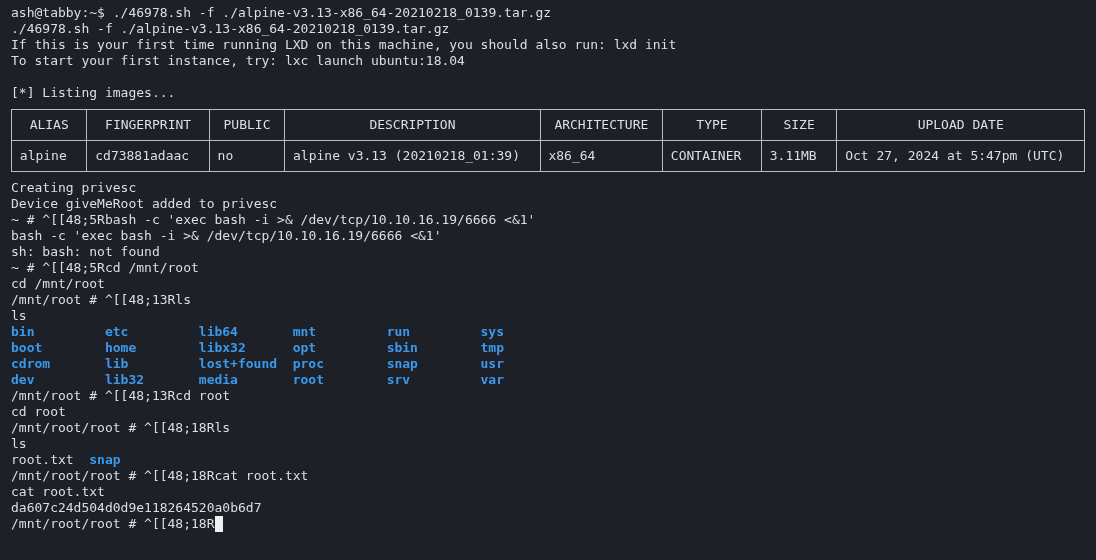 Image resolution: width=1096 pixels, height=560 pixels. I want to click on terminal-line: da607c24d504d0d9e118264520a0b6d7, so click(136, 508).